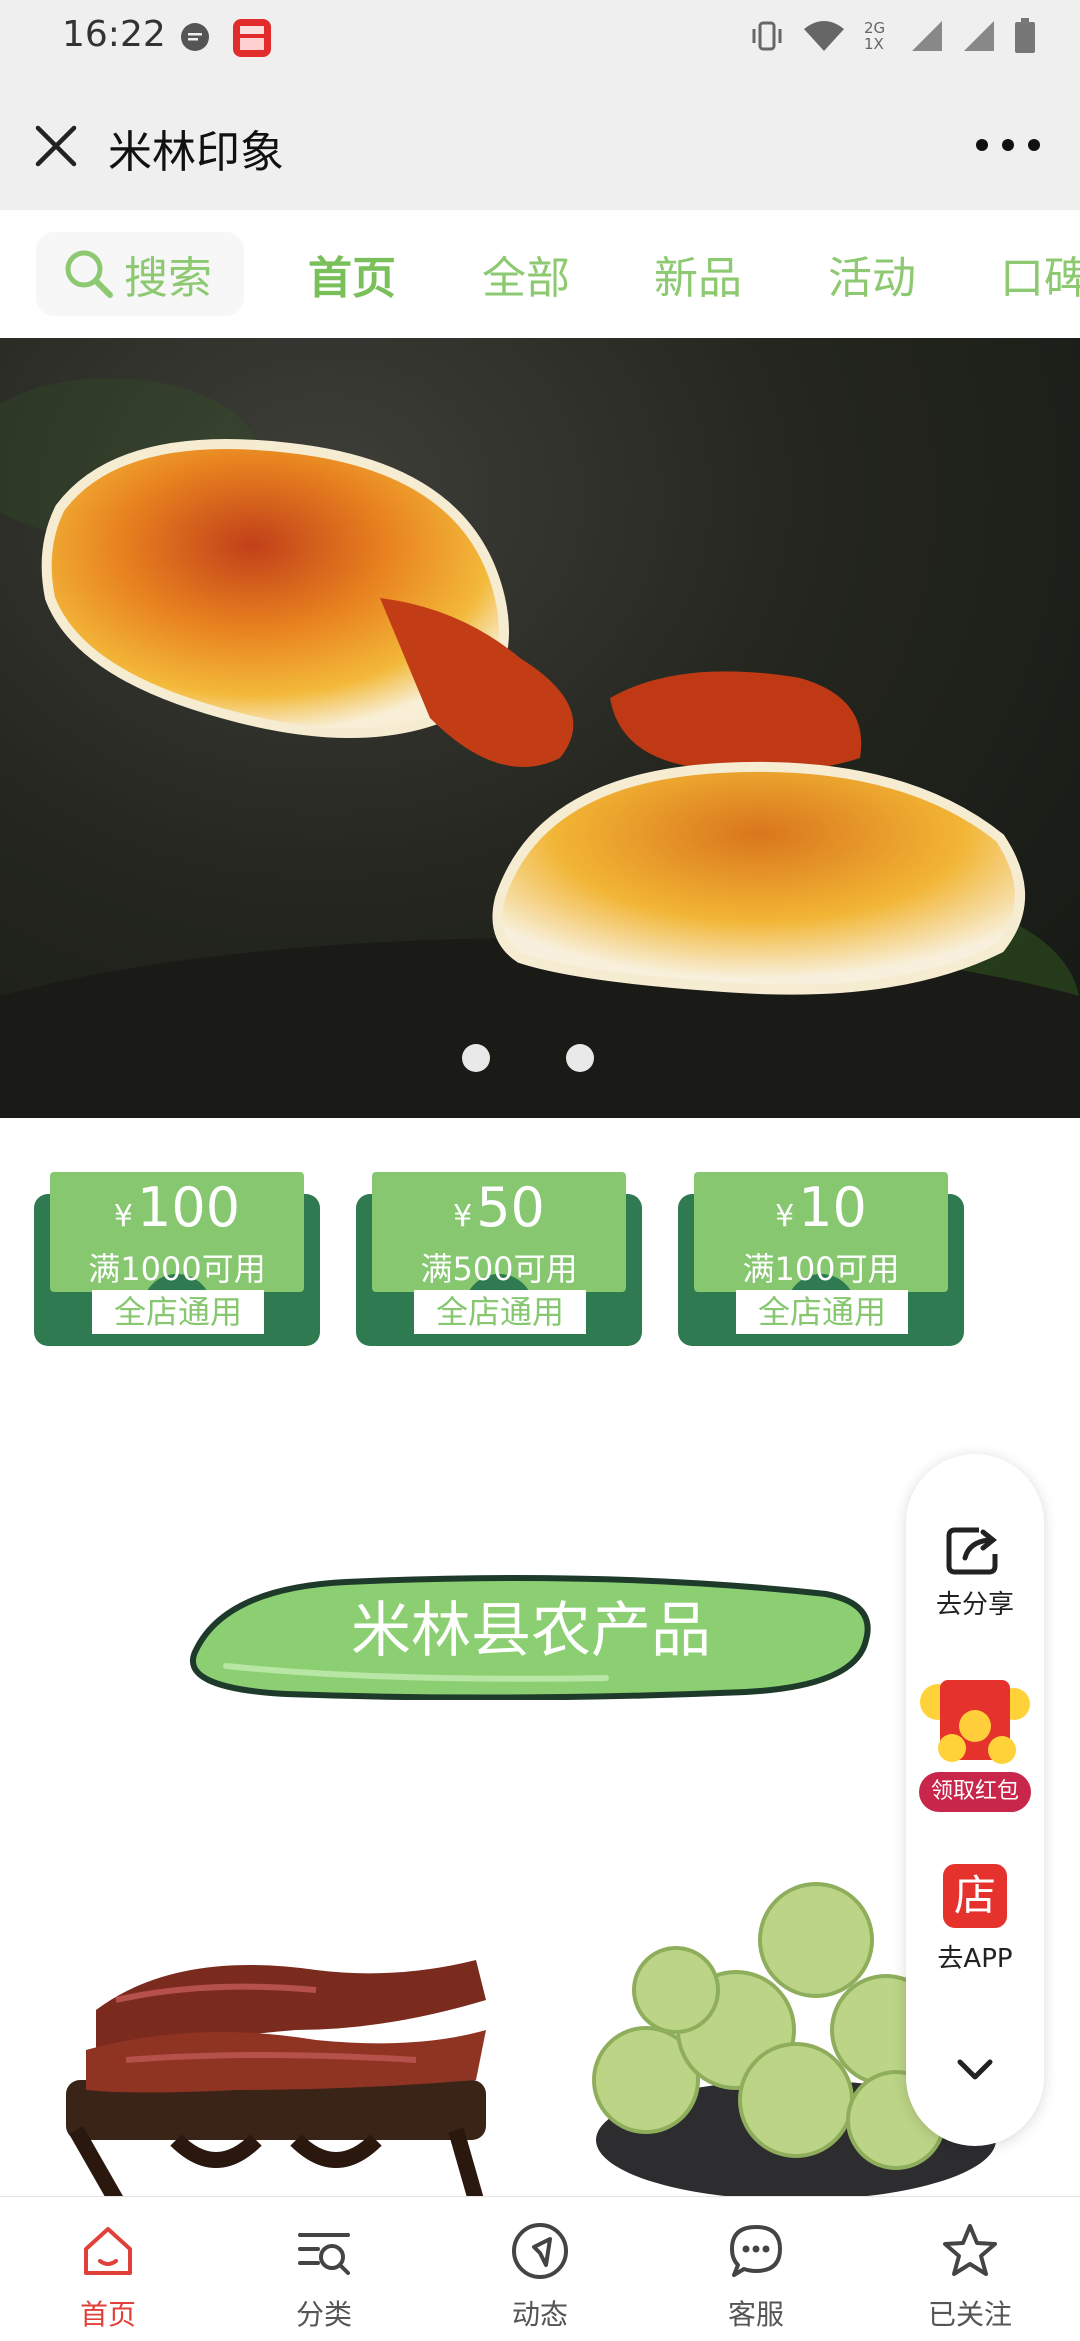  What do you see at coordinates (276, 2082) in the screenshot?
I see `product-image` at bounding box center [276, 2082].